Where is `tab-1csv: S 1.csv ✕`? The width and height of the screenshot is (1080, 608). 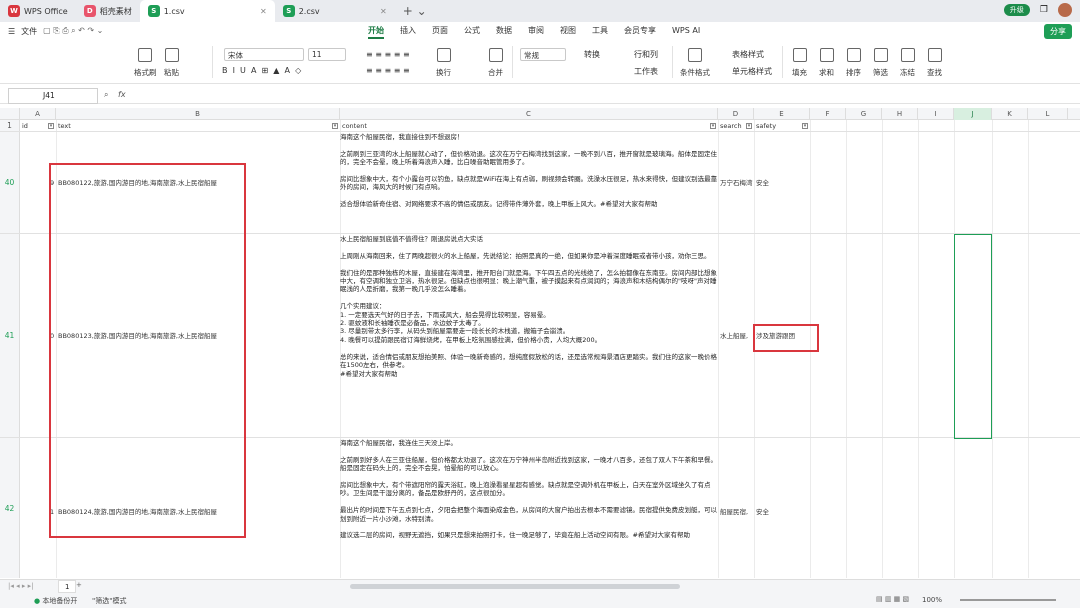 tab-1csv: S 1.csv ✕ is located at coordinates (207, 11).